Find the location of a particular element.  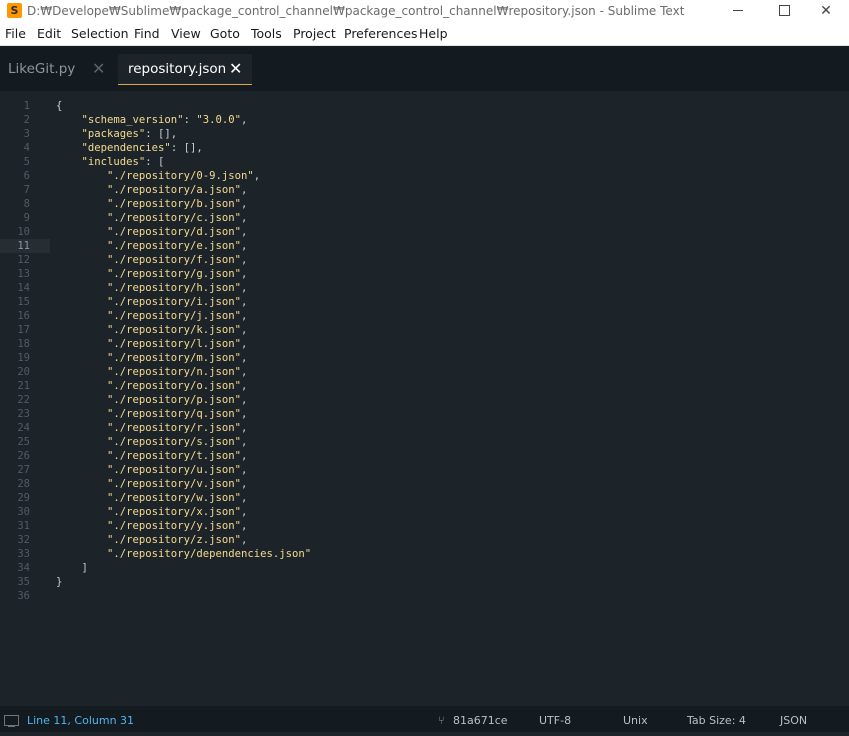

code-line: "./repository/q.json", is located at coordinates (177, 414).